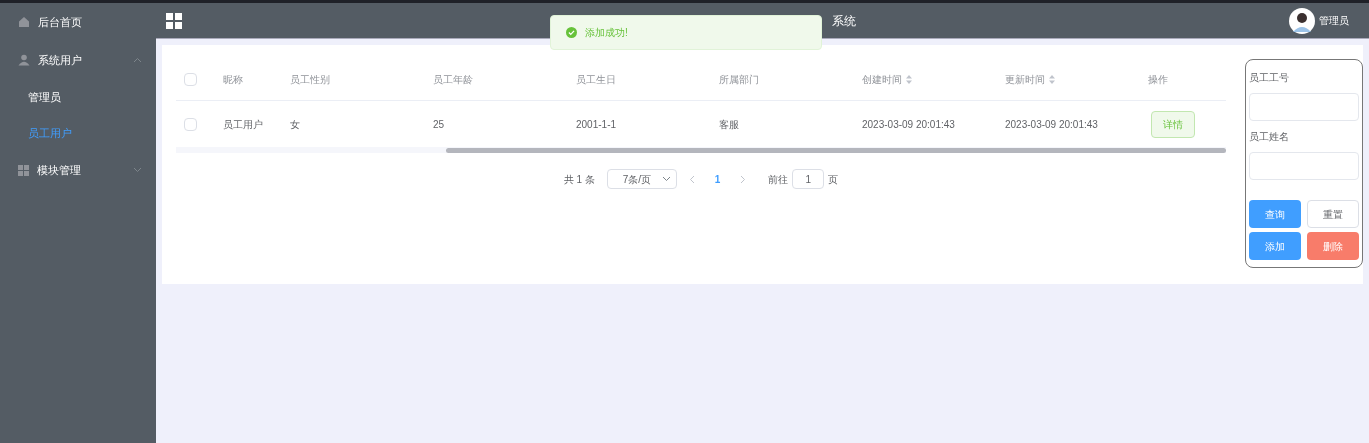 The height and width of the screenshot is (443, 1369). I want to click on reset-button: 重置, so click(1333, 214).